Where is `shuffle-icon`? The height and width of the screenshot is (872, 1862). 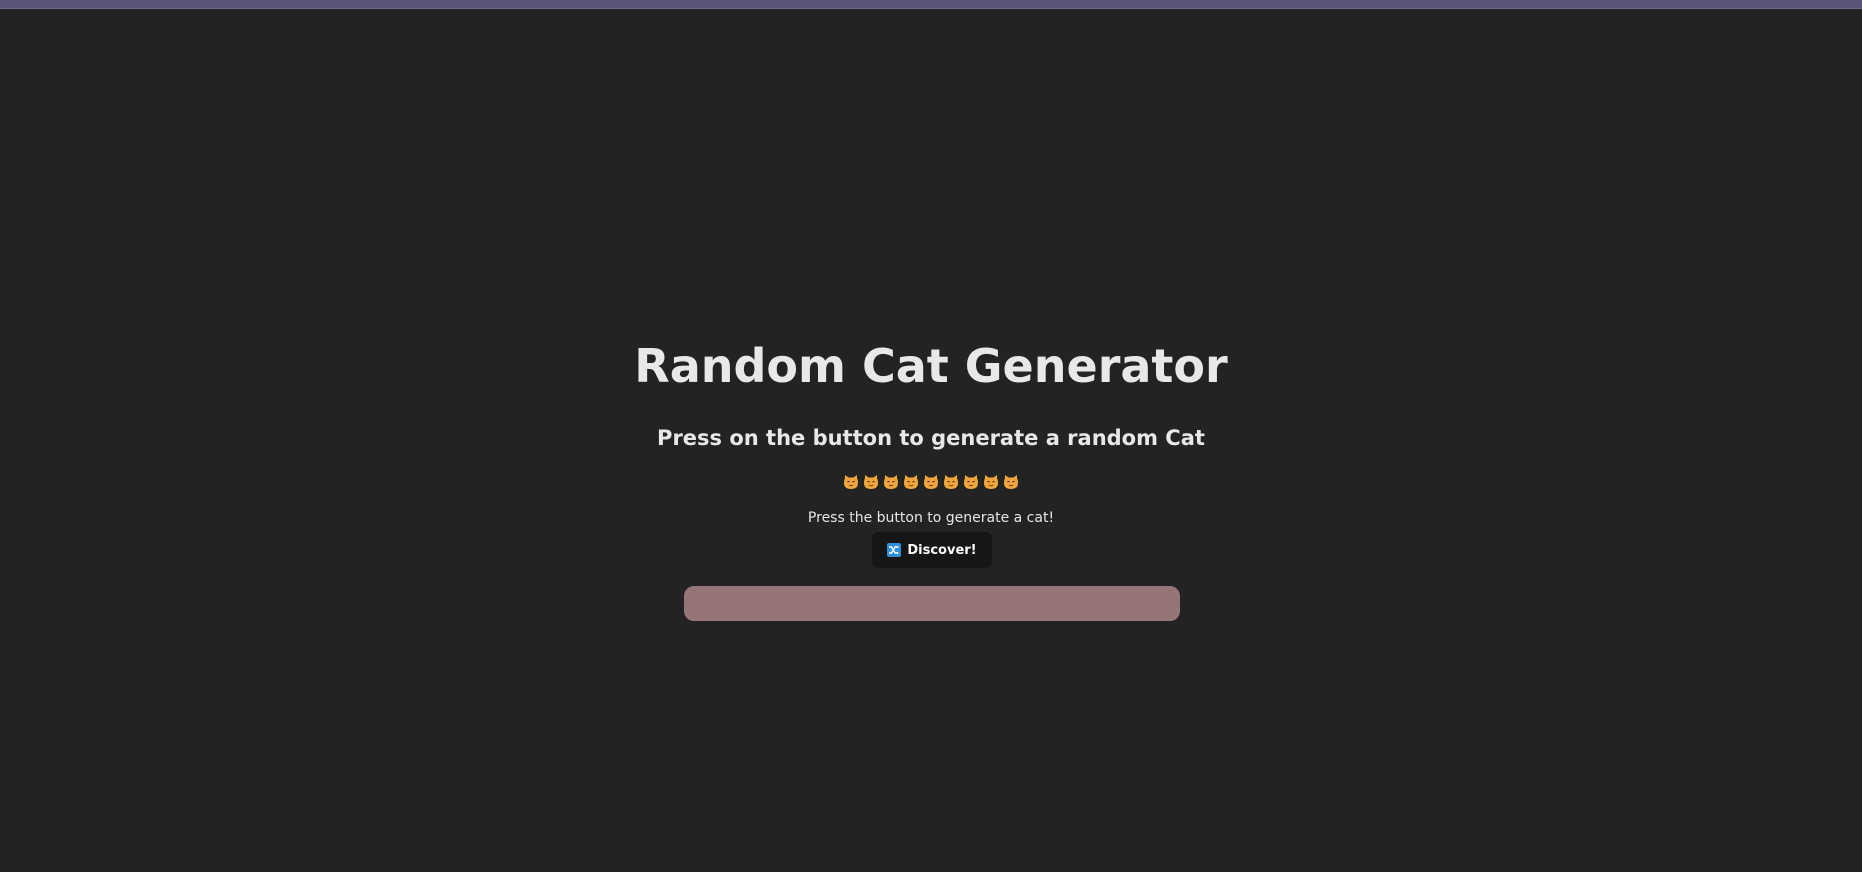 shuffle-icon is located at coordinates (894, 550).